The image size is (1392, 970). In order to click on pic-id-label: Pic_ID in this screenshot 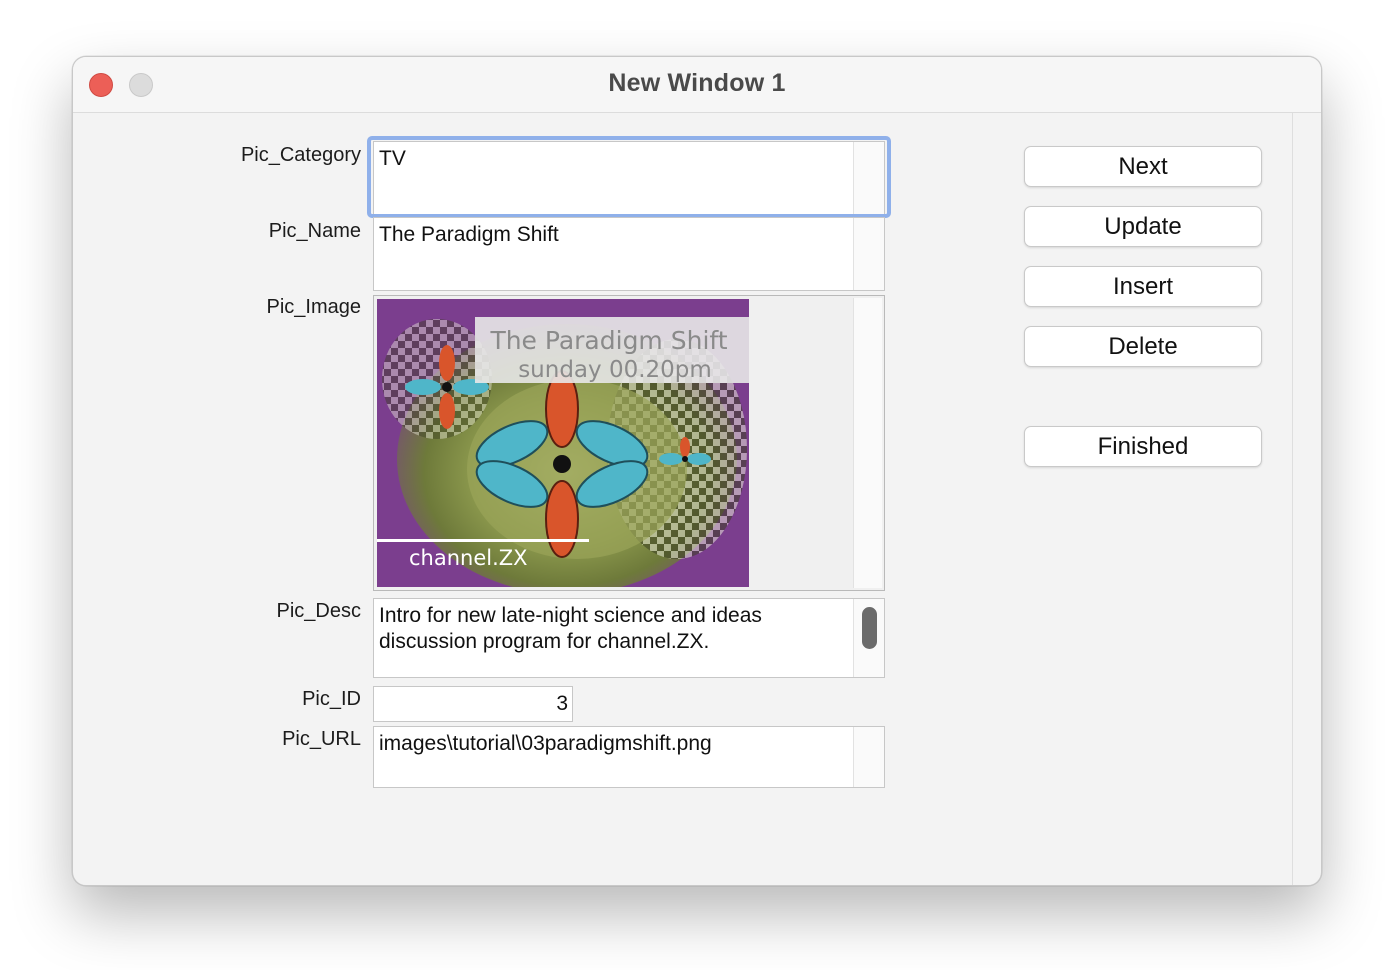, I will do `click(331, 699)`.